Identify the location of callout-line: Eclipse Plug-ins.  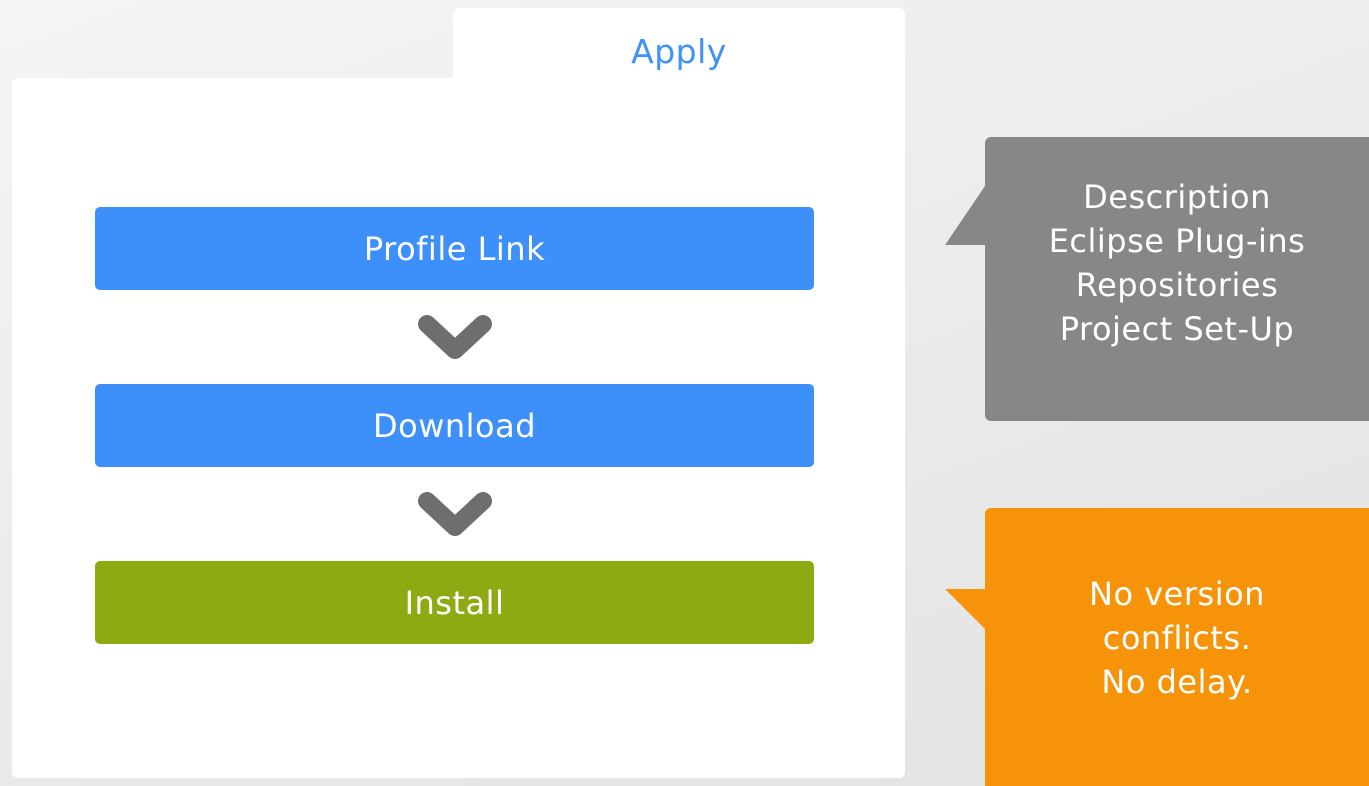
(1177, 241).